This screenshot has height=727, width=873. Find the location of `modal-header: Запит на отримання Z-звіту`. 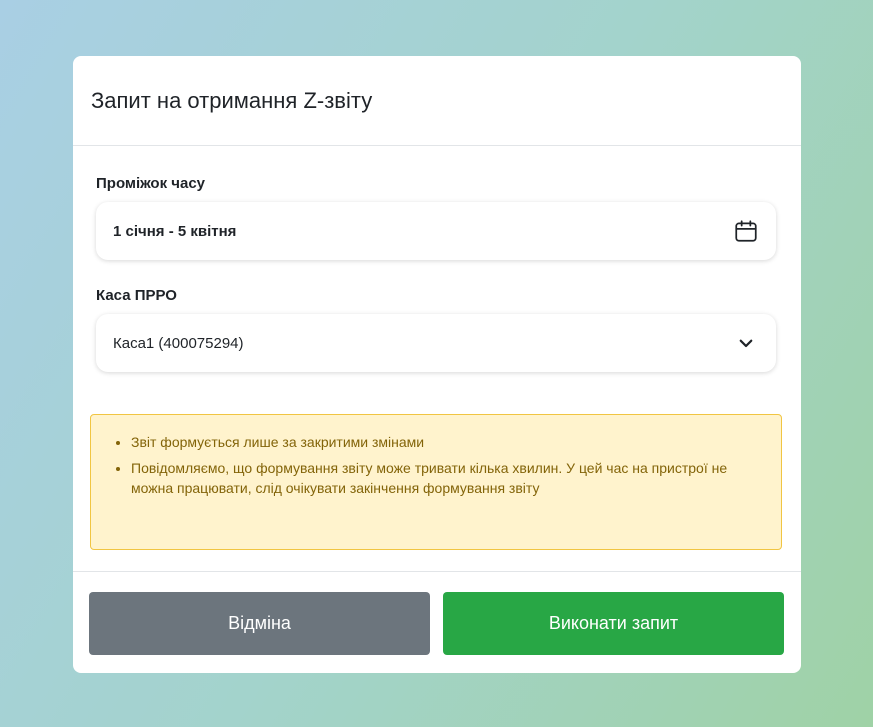

modal-header: Запит на отримання Z-звіту is located at coordinates (437, 101).